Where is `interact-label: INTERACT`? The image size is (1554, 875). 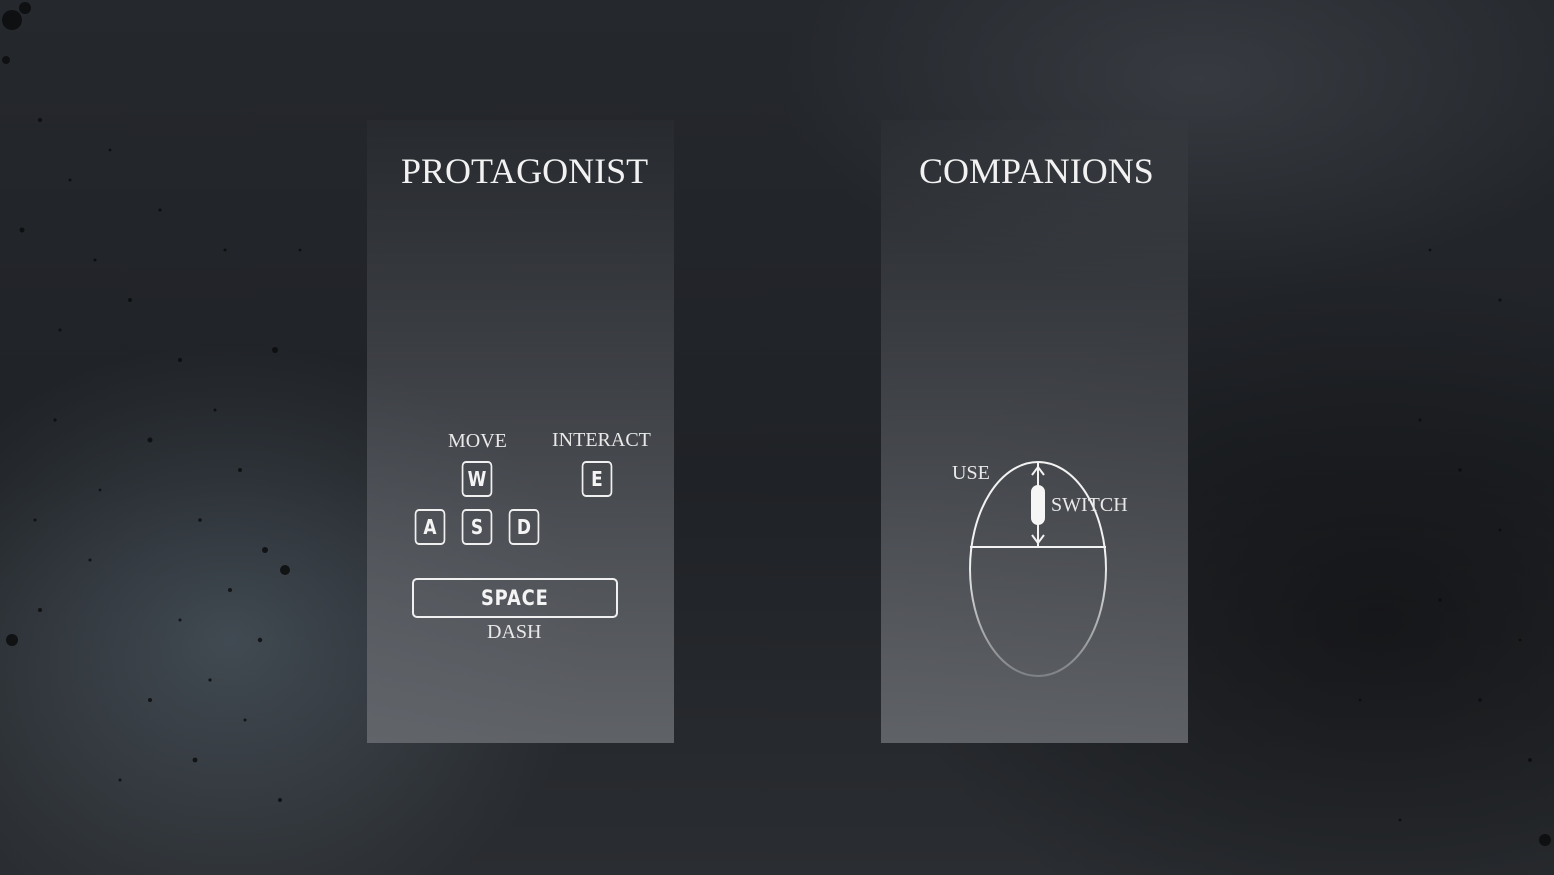
interact-label: INTERACT is located at coordinates (601, 440).